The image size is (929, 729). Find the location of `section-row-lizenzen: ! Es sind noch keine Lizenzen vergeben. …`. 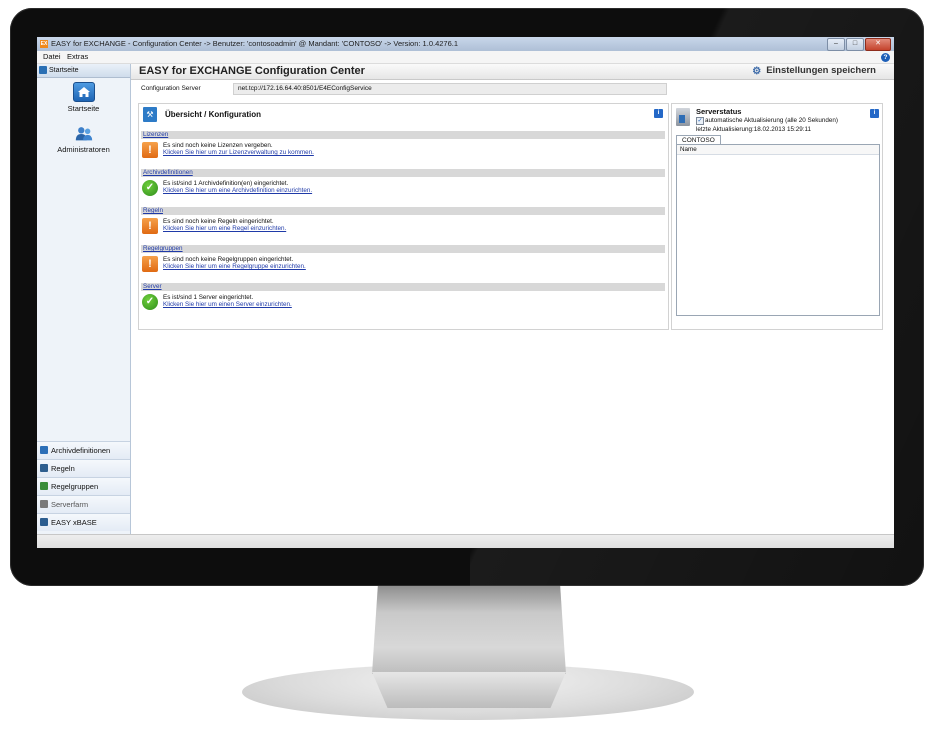

section-row-lizenzen: ! Es sind noch keine Lizenzen vergeben. … is located at coordinates (402, 150).